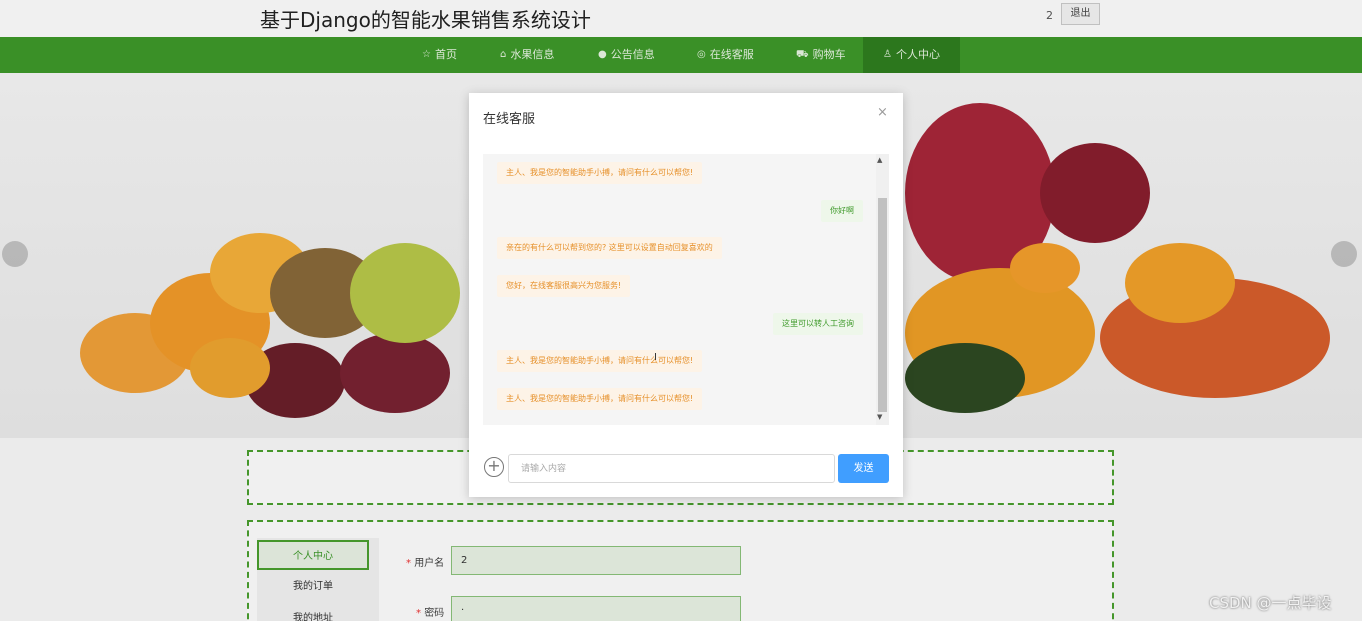 Image resolution: width=1362 pixels, height=621 pixels. Describe the element at coordinates (882, 112) in the screenshot. I see `close-icon: ×` at that location.